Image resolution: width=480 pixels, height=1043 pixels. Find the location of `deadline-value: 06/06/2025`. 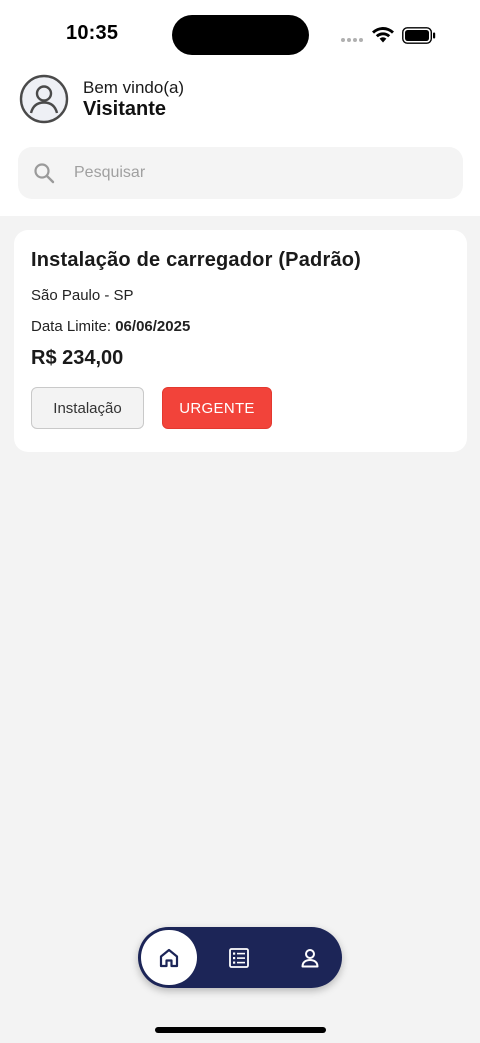

deadline-value: 06/06/2025 is located at coordinates (153, 326).